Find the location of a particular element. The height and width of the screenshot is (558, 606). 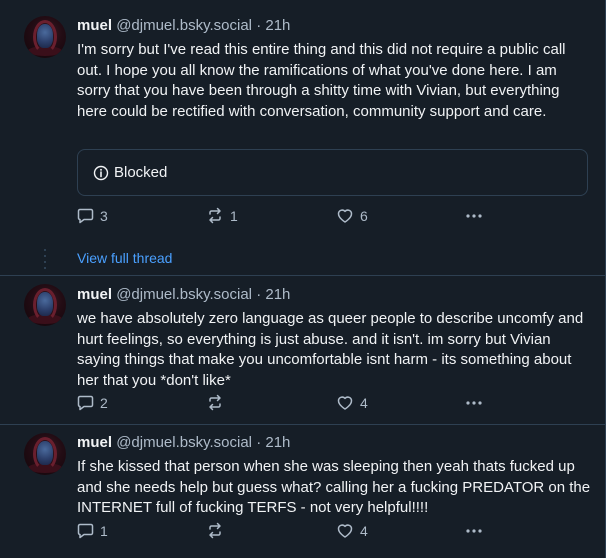

view-full-thread-link: View full thread is located at coordinates (124, 258).